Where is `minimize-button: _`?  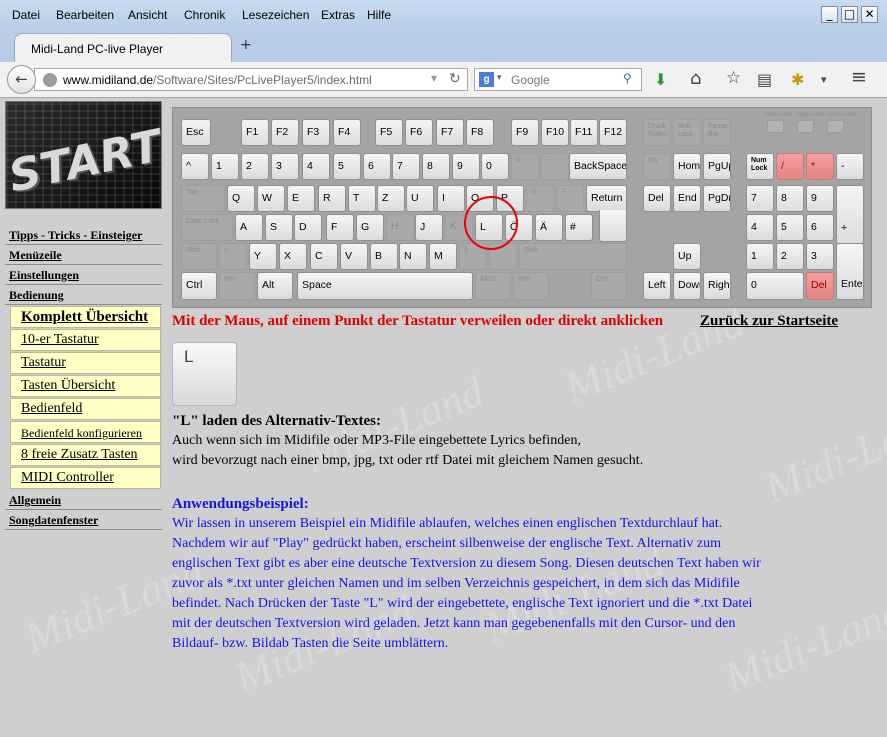 minimize-button: _ is located at coordinates (829, 14).